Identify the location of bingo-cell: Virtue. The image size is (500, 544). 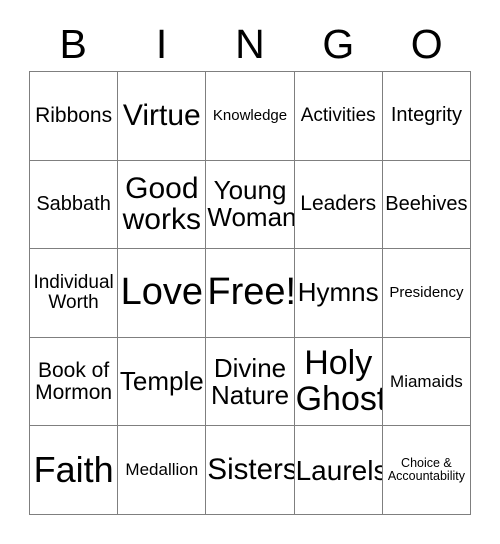
(162, 116).